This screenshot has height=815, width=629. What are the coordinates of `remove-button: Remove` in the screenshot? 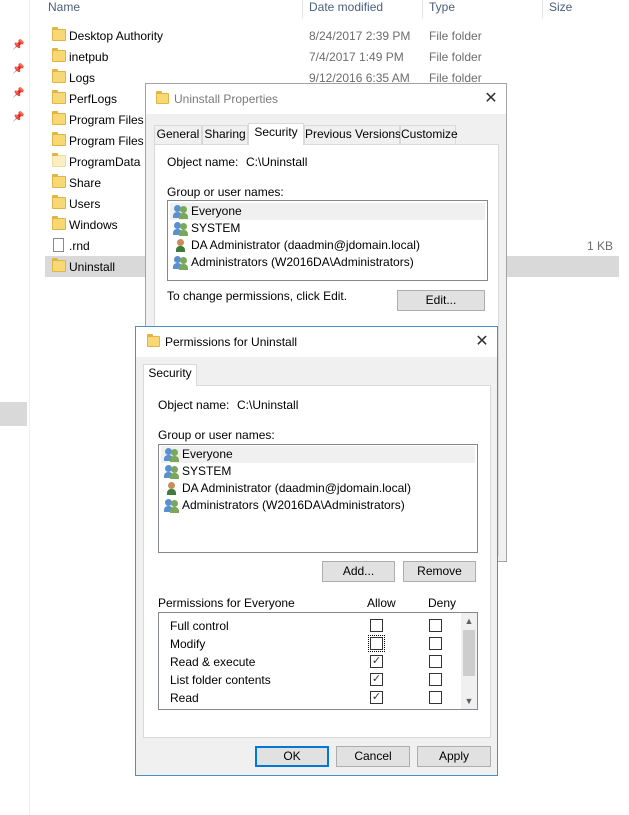 It's located at (439, 571).